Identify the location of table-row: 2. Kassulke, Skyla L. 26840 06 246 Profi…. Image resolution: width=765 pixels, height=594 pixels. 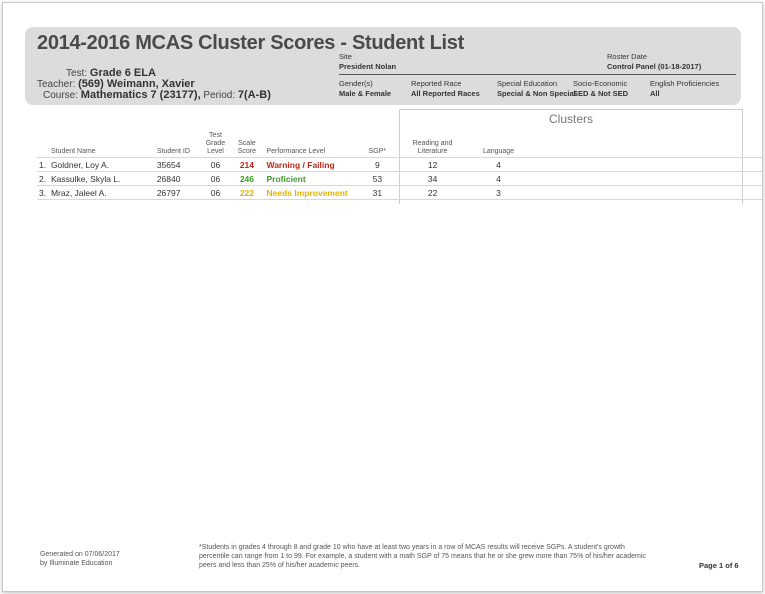
(399, 178).